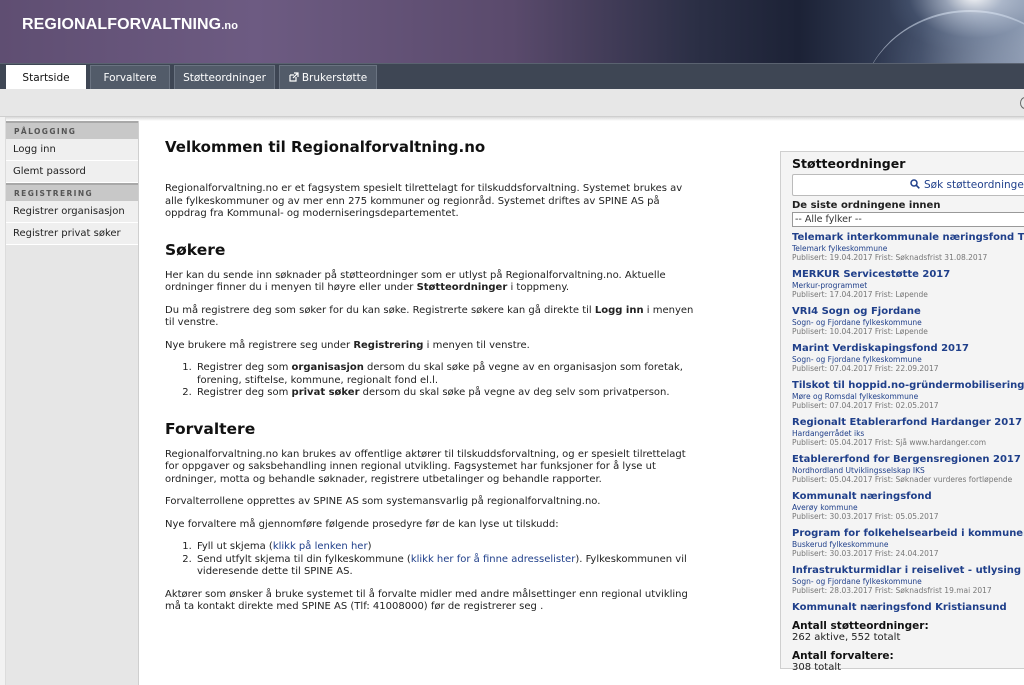  Describe the element at coordinates (817, 667) in the screenshot. I see `admins-count-value: 308 totalt` at that location.